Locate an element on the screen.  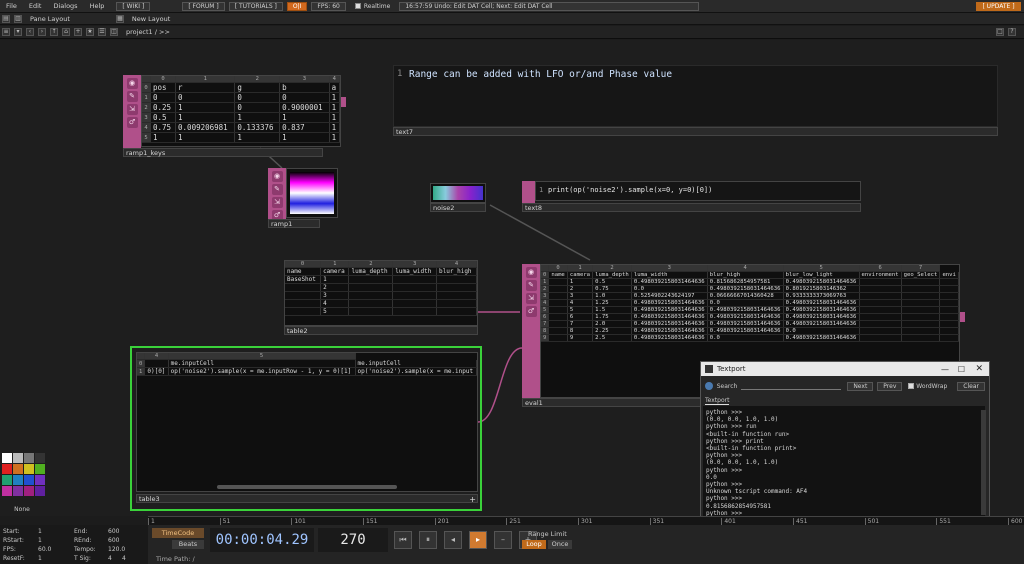
table-cell: 0.9333333373069763 is located at coordinates (821, 296).